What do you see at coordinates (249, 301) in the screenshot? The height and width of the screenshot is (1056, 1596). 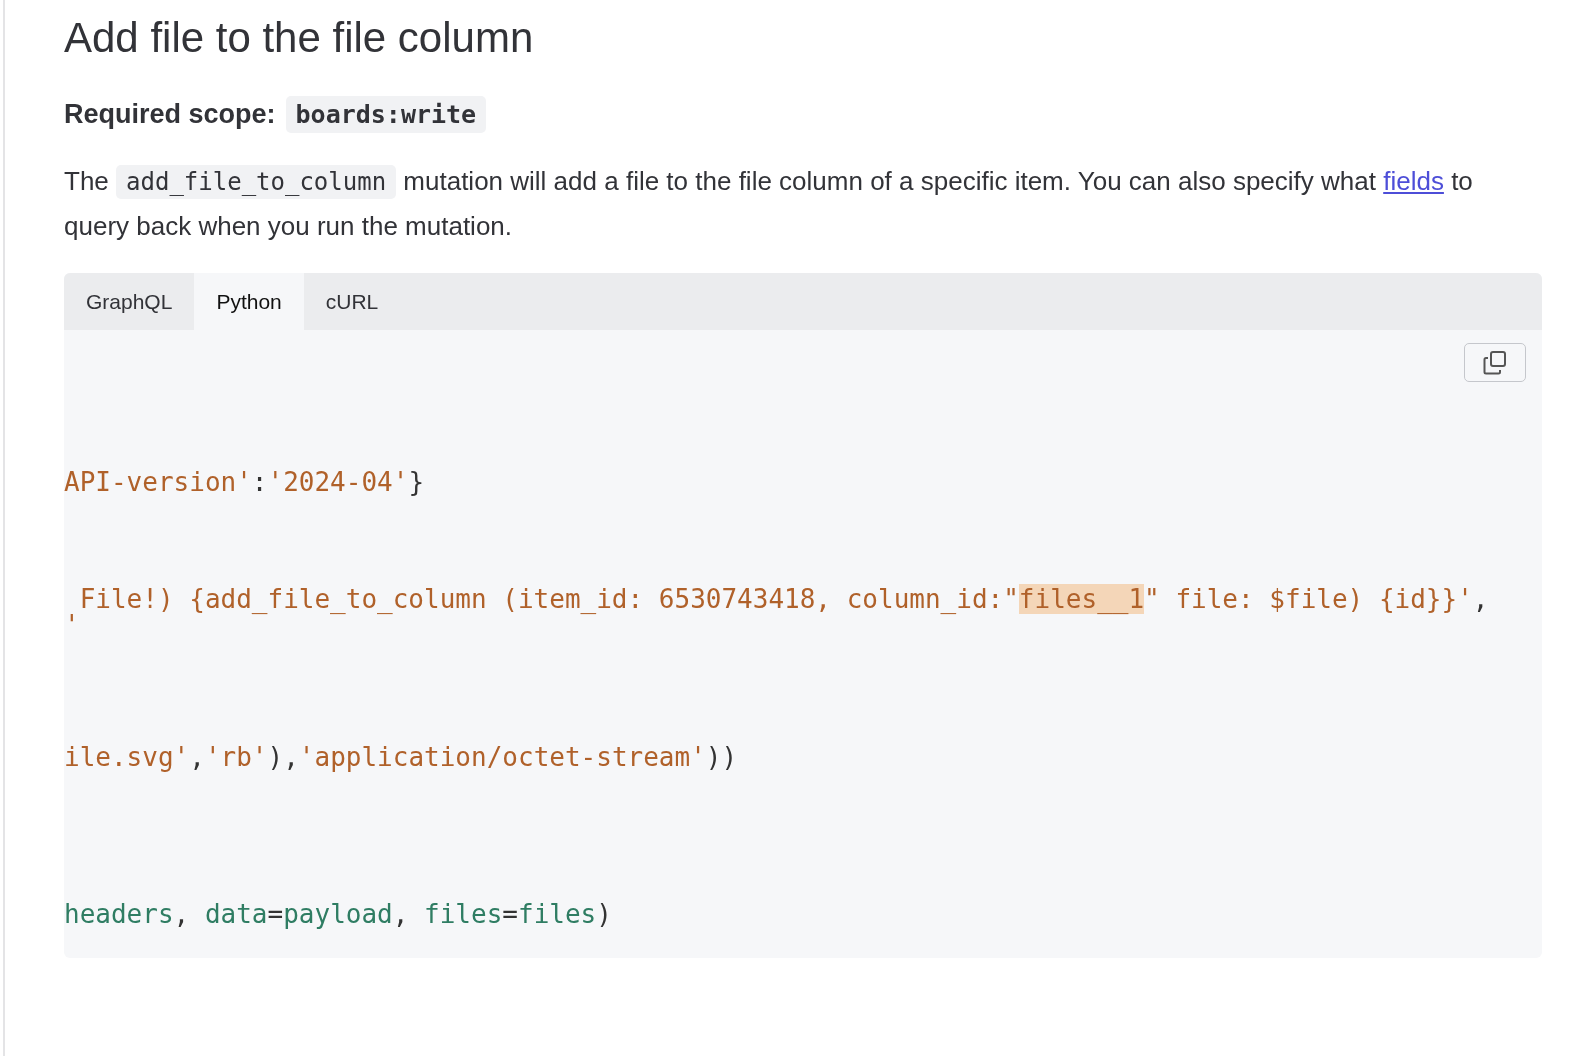 I see `code-tab: Python` at bounding box center [249, 301].